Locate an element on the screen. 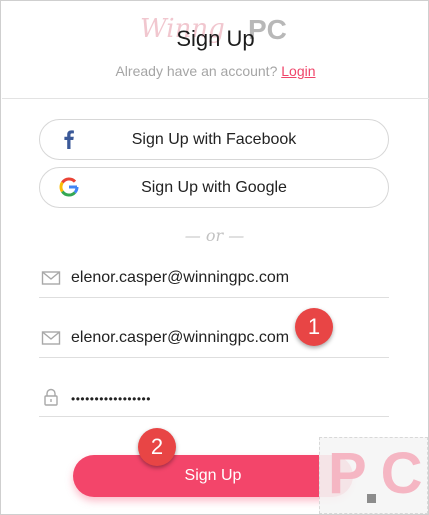 The image size is (429, 515). step-badge-2: 2 is located at coordinates (157, 447).